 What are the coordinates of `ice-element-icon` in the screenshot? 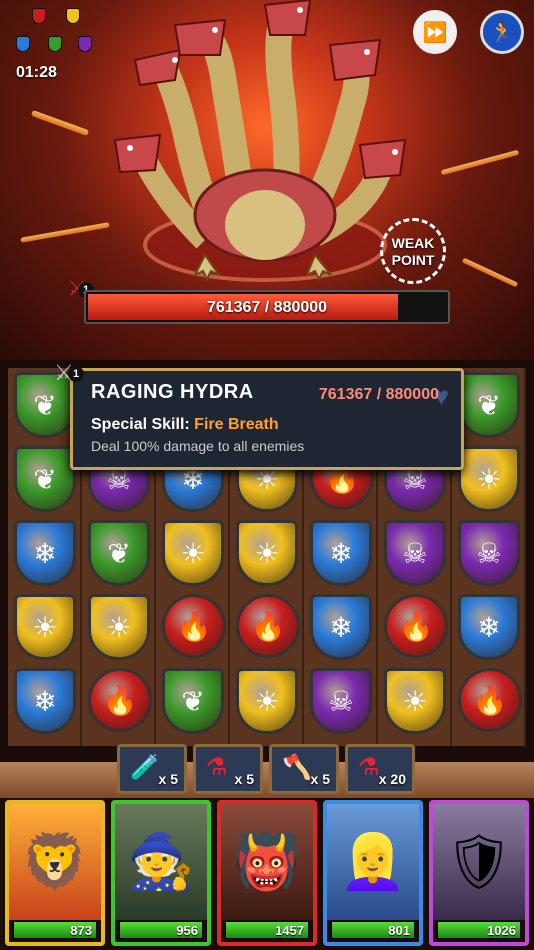 It's located at (23, 44).